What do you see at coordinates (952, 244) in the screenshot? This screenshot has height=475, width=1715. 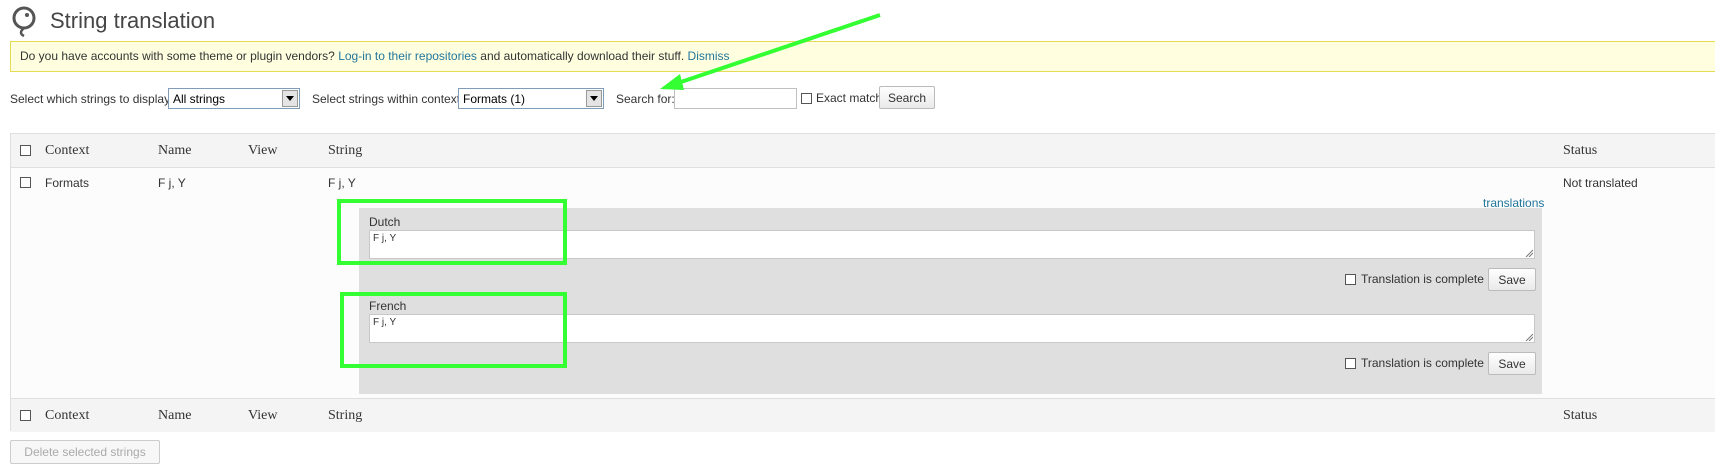 I see `translation-textarea-dutch: F j, Y` at bounding box center [952, 244].